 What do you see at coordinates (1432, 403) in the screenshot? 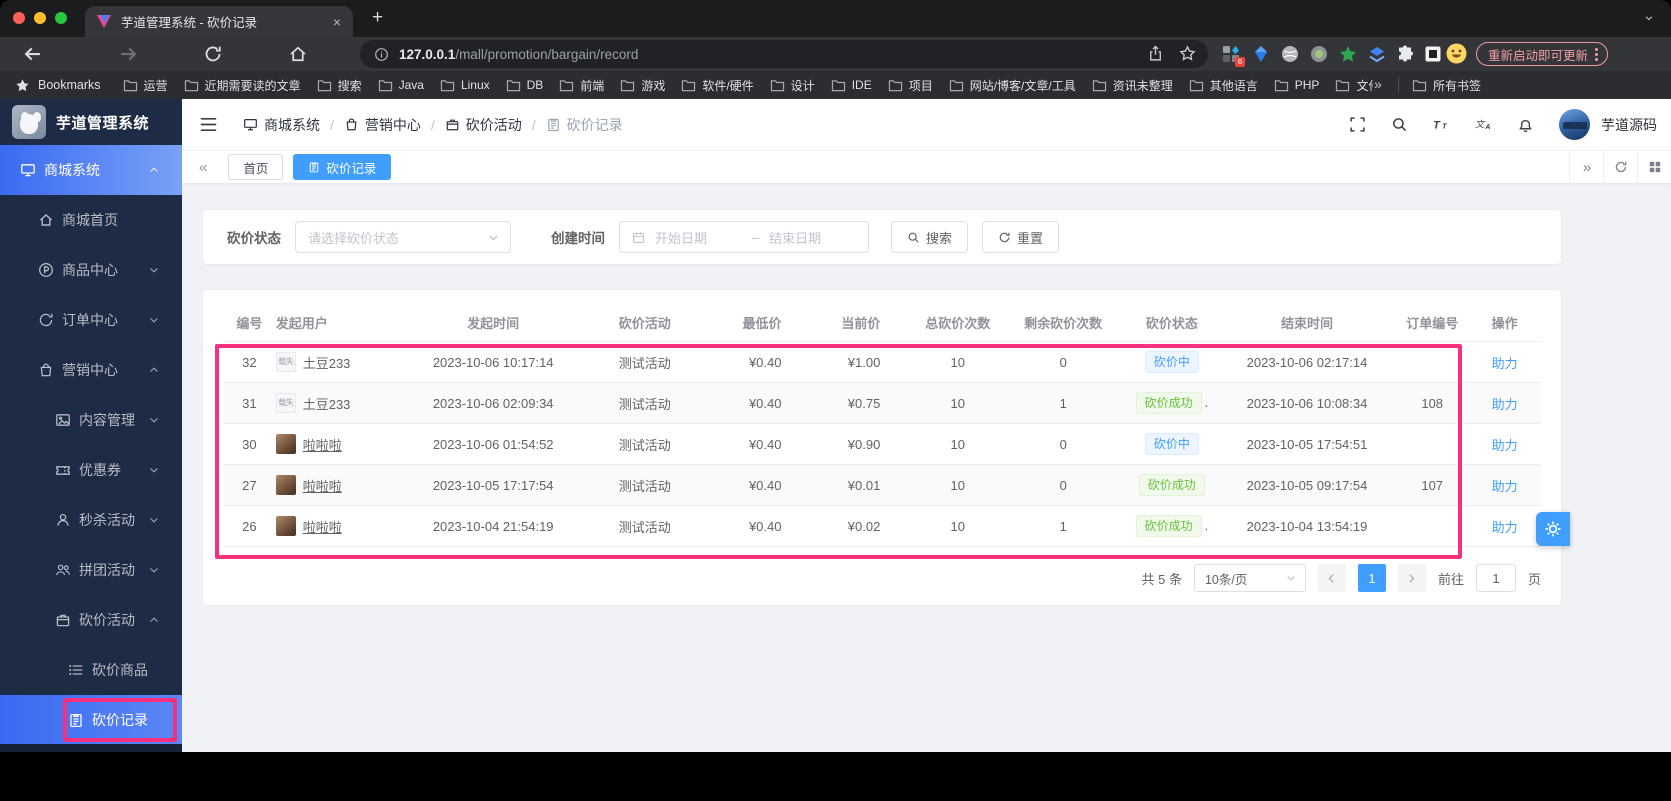
I see `cell-order-no: 108` at bounding box center [1432, 403].